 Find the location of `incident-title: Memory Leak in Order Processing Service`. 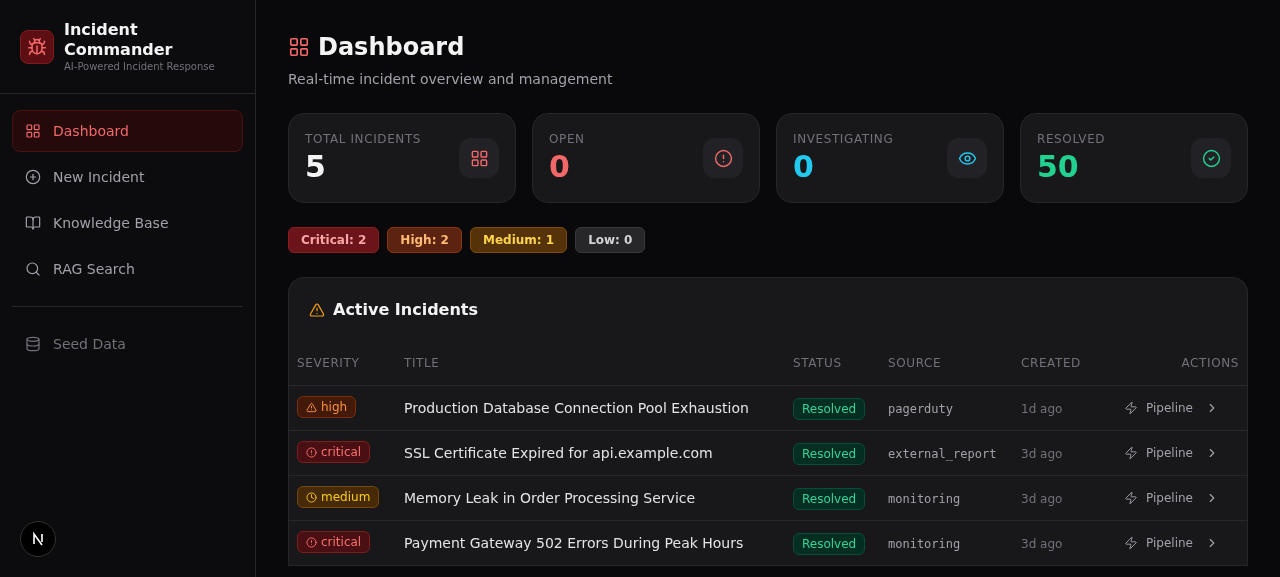

incident-title: Memory Leak in Order Processing Service is located at coordinates (550, 497).